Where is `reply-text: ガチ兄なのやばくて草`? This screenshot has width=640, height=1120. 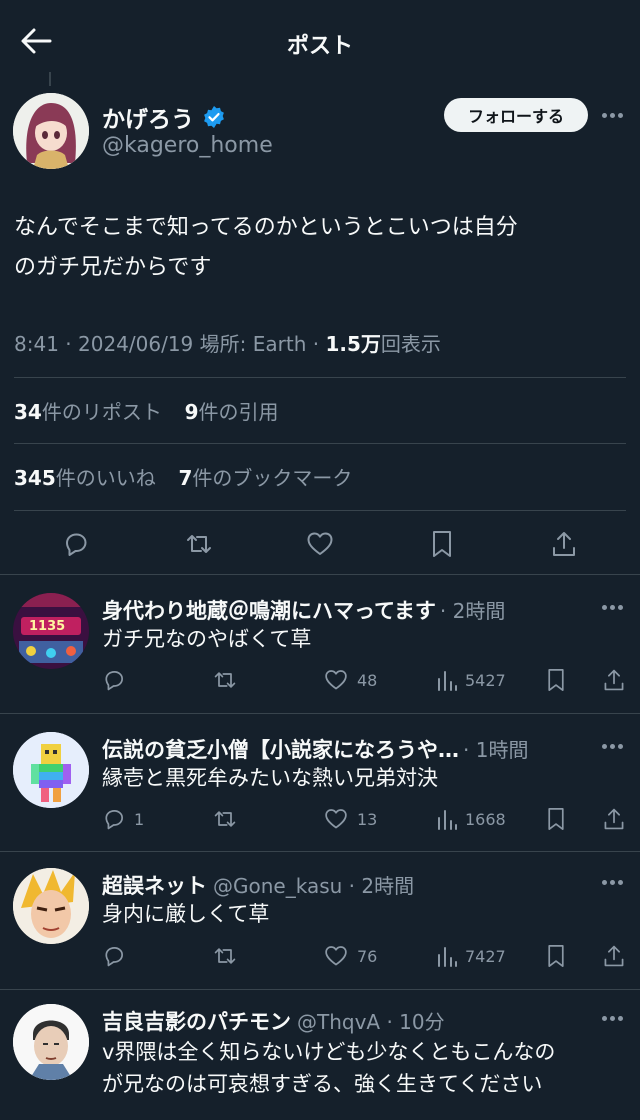
reply-text: ガチ兄なのやばくて草 is located at coordinates (207, 639).